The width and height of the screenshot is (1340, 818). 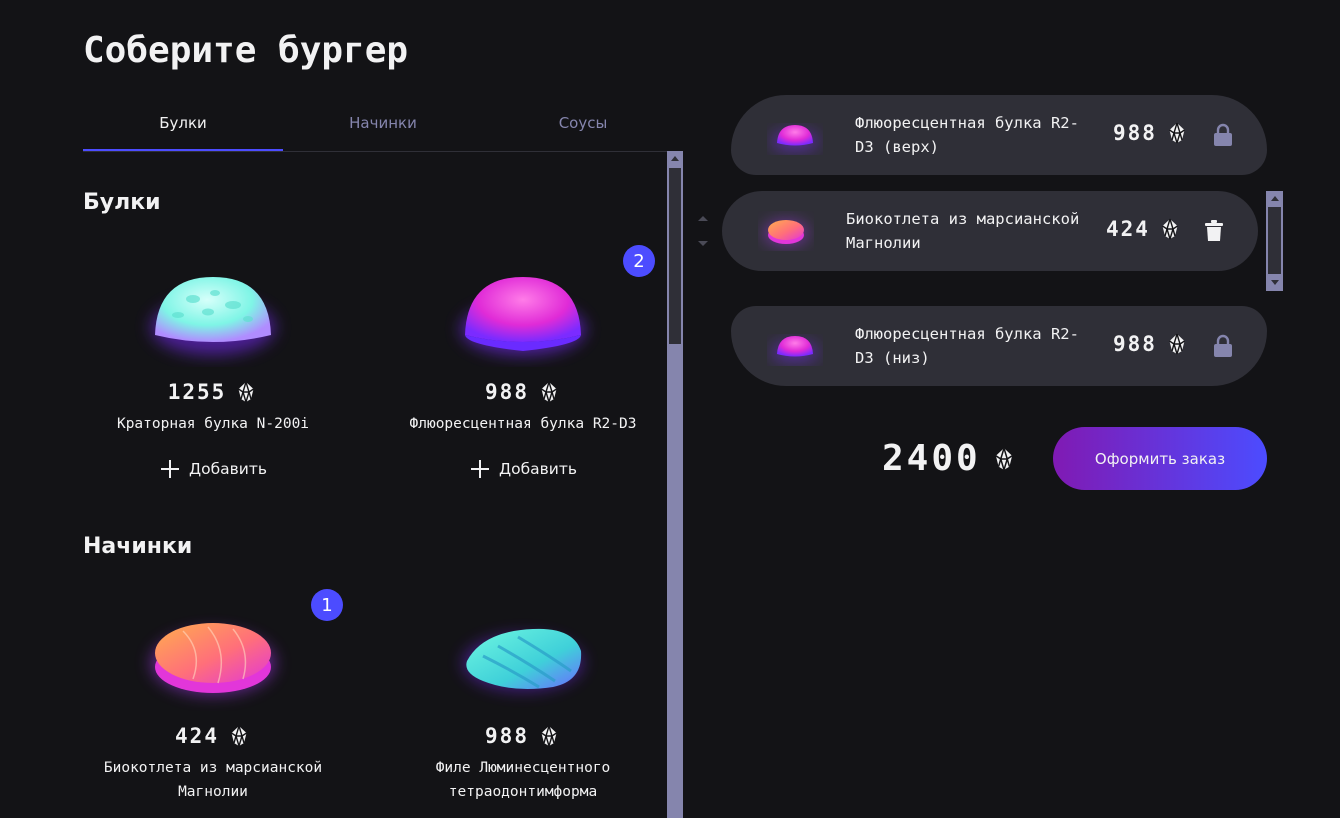 I want to click on ingredient-card: 988 Флюоресцентная булка R2-D3 Добавить, so click(x=523, y=366).